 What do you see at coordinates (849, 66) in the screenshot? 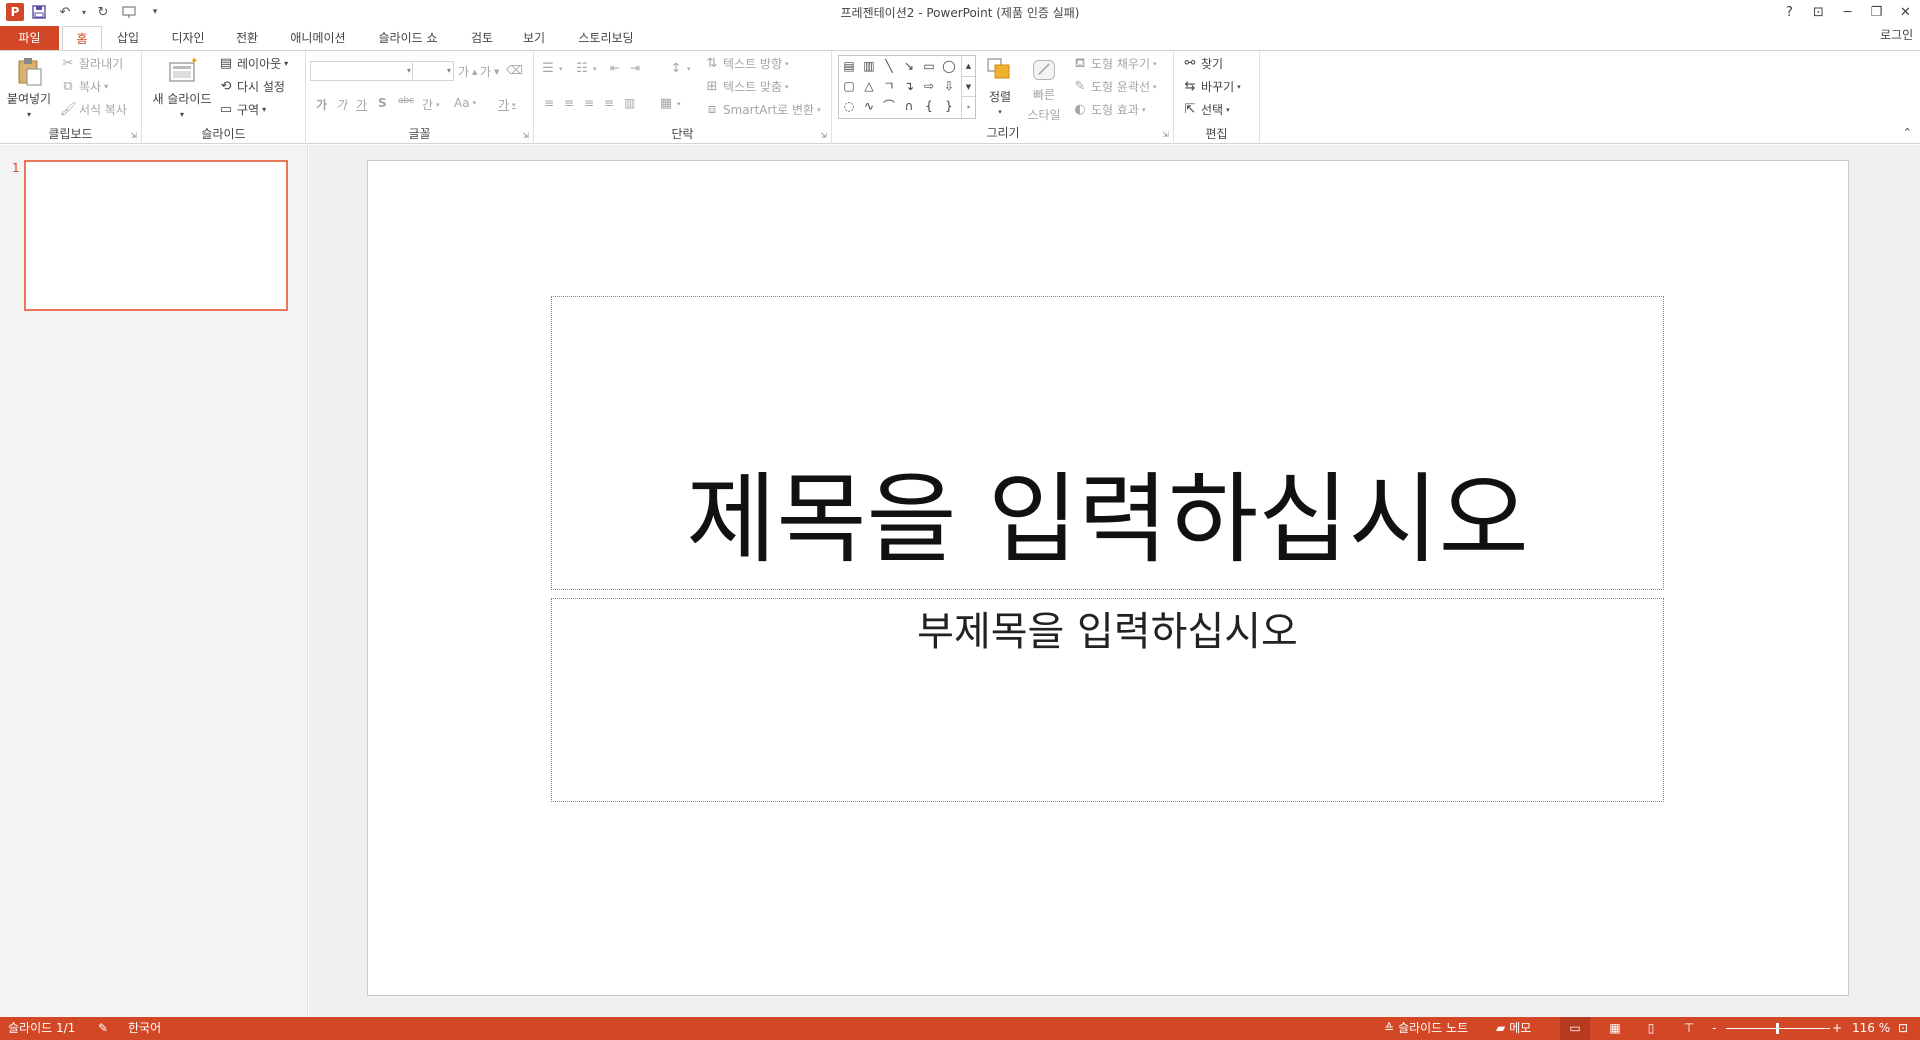
I see `textbox-shape-icon: ▤` at bounding box center [849, 66].